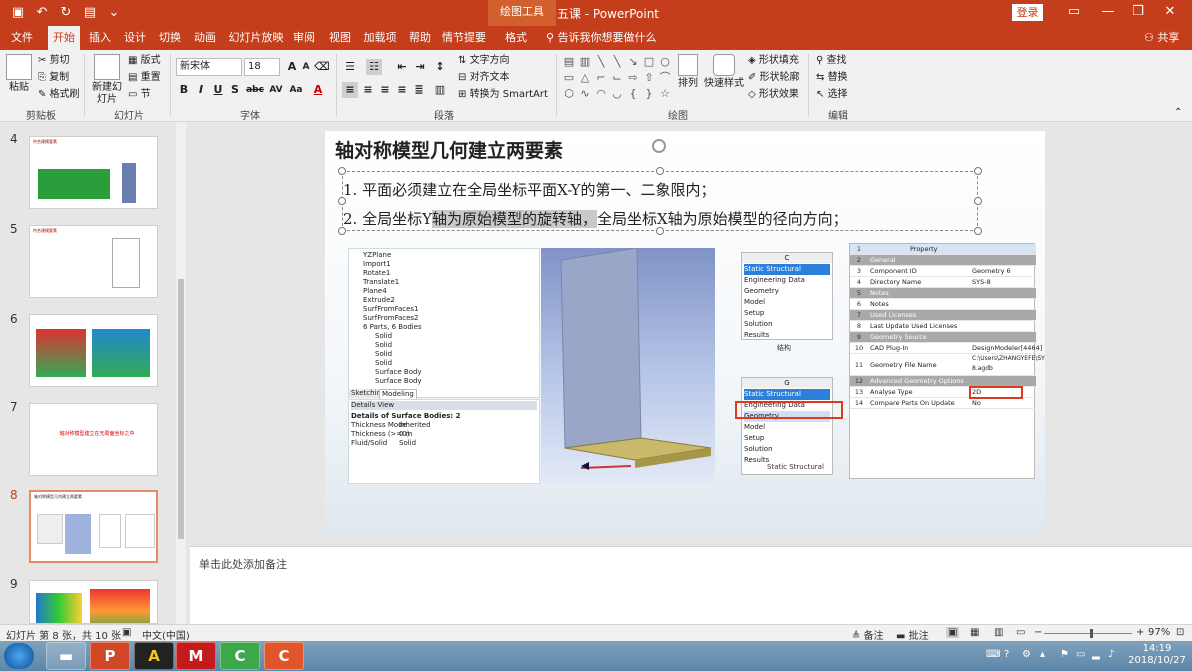 The height and width of the screenshot is (671, 1192). Describe the element at coordinates (59, 95) in the screenshot. I see `format-painter-button: ✎ 格式刷` at that location.